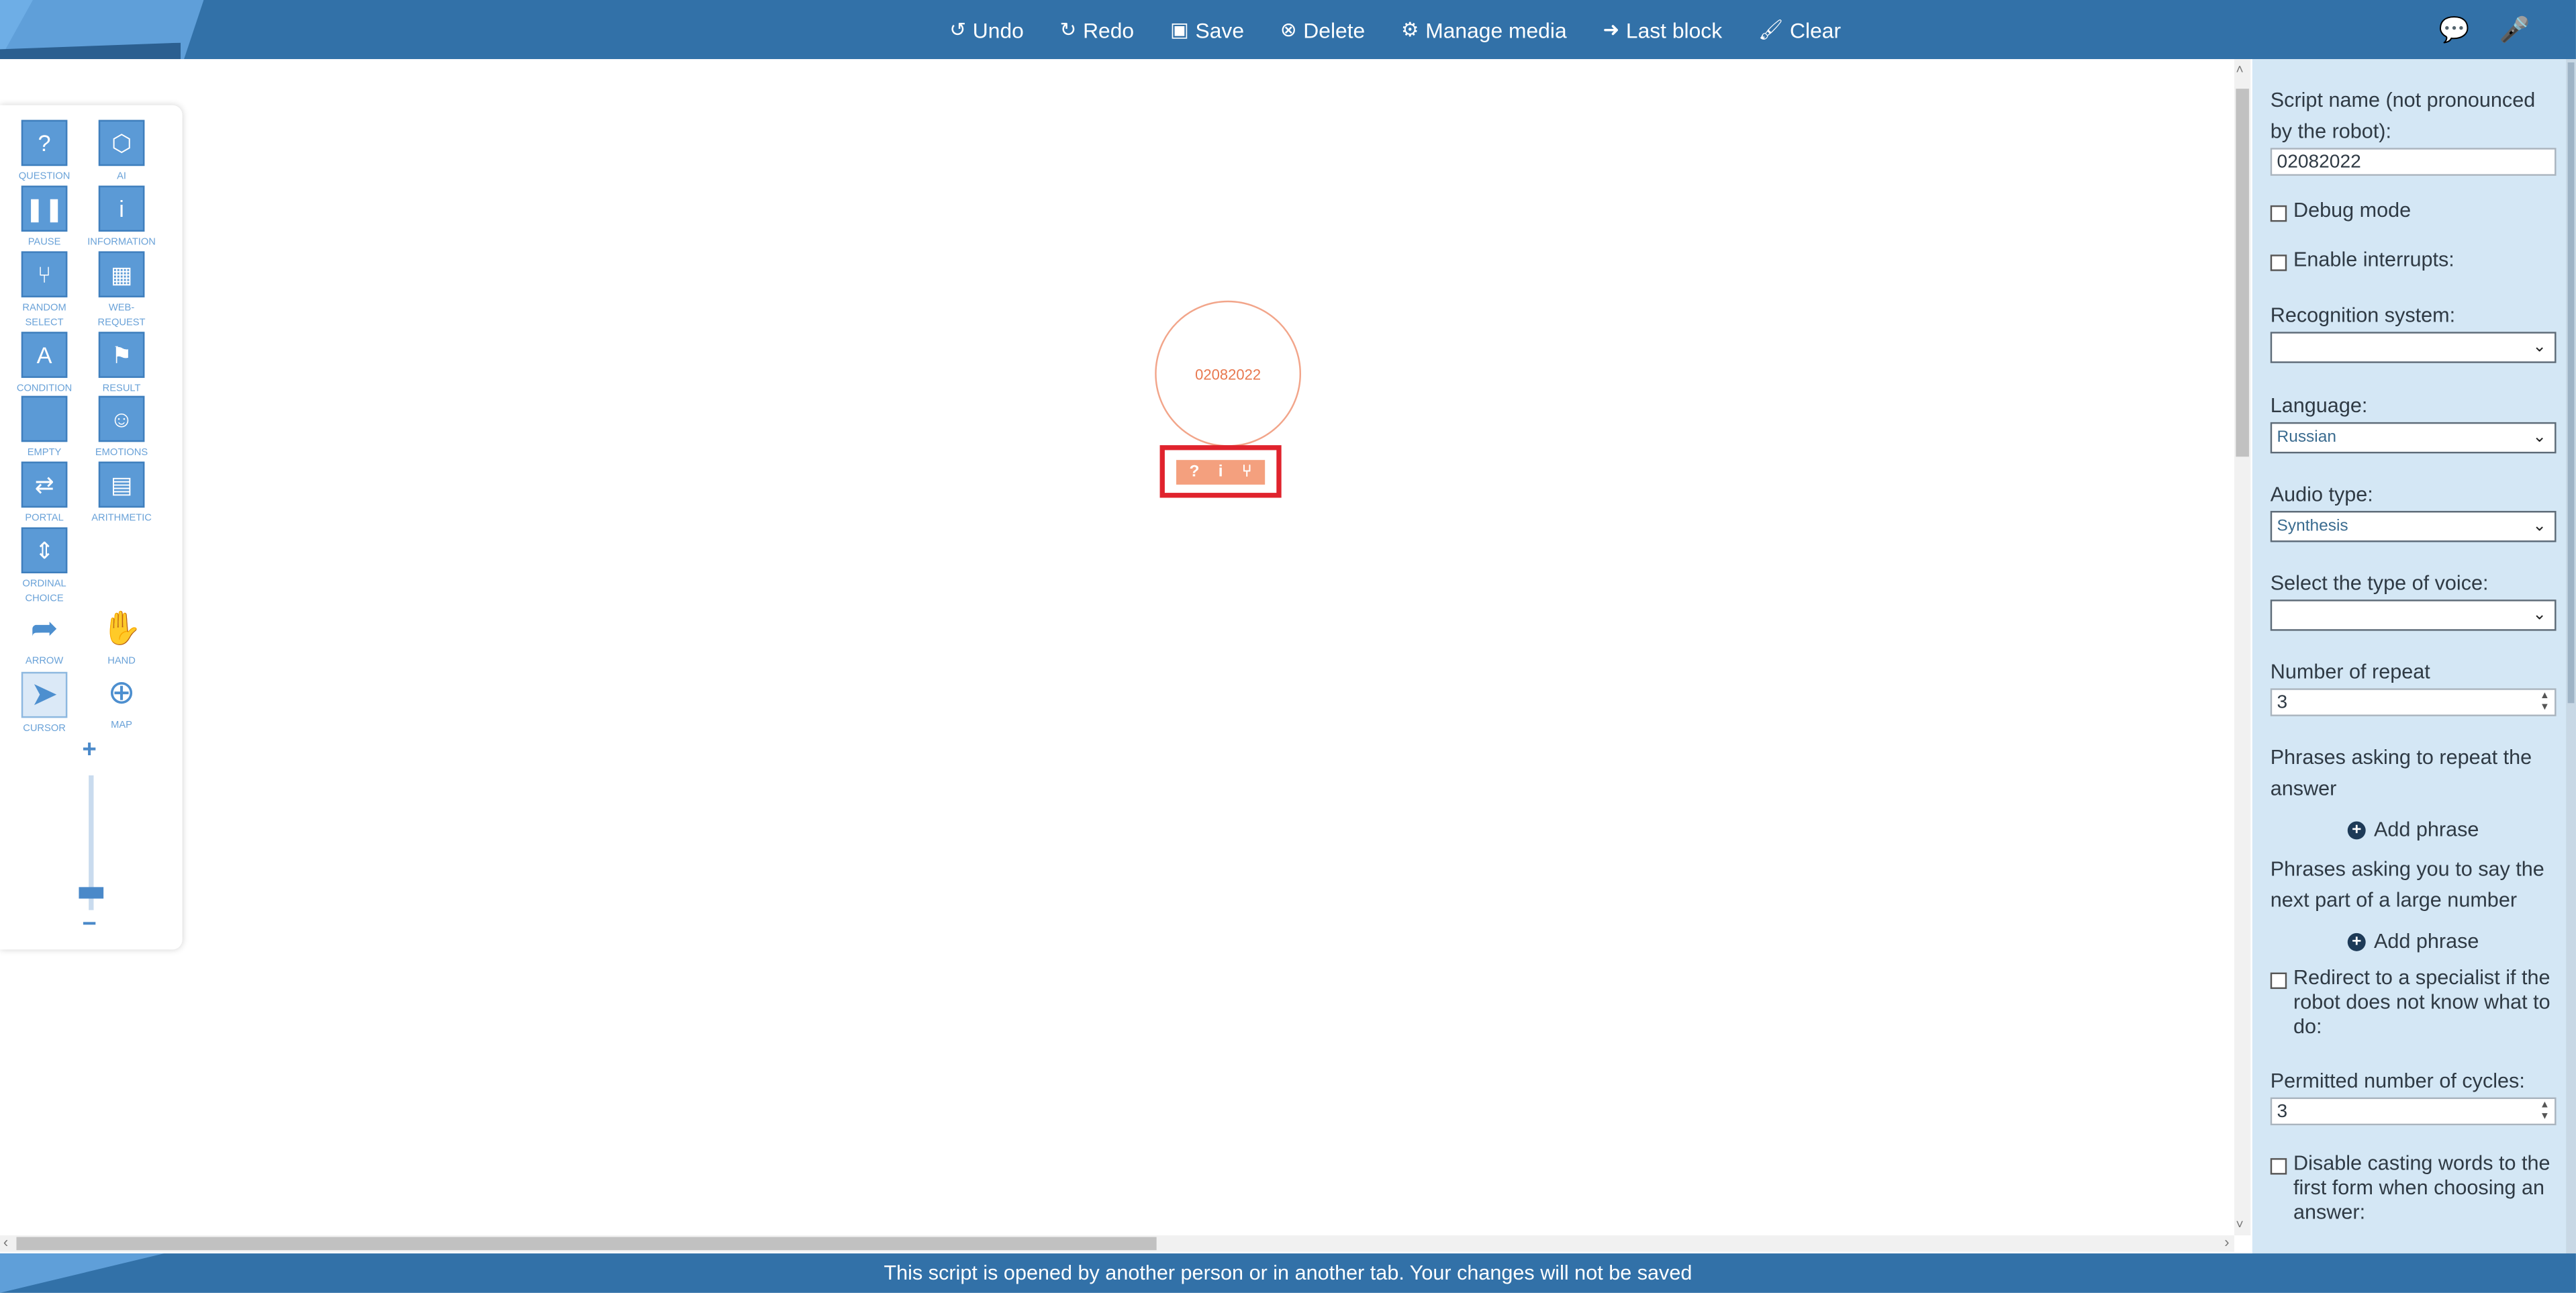 Image resolution: width=2576 pixels, height=1293 pixels. Describe the element at coordinates (2413, 162) in the screenshot. I see `script-name-input: 02082022` at that location.